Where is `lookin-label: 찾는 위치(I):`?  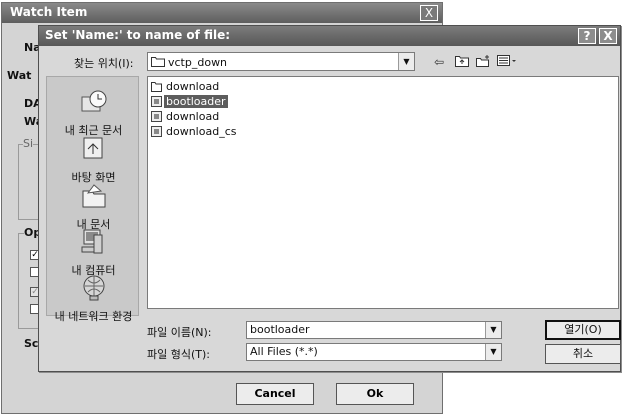
lookin-label: 찾는 위치(I): is located at coordinates (104, 63).